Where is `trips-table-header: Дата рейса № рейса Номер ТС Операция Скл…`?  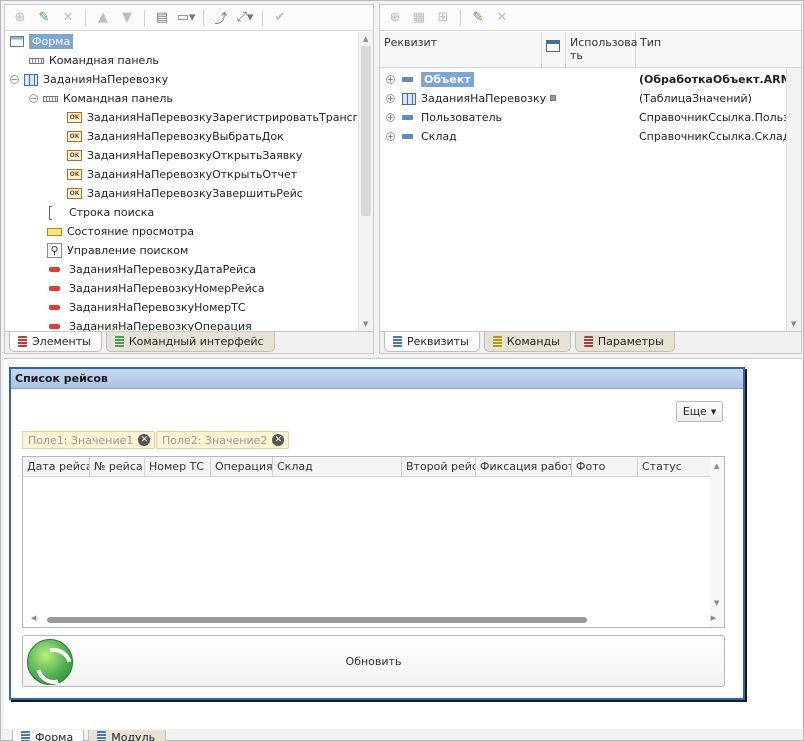 trips-table-header: Дата рейса № рейса Номер ТС Операция Скл… is located at coordinates (366, 467).